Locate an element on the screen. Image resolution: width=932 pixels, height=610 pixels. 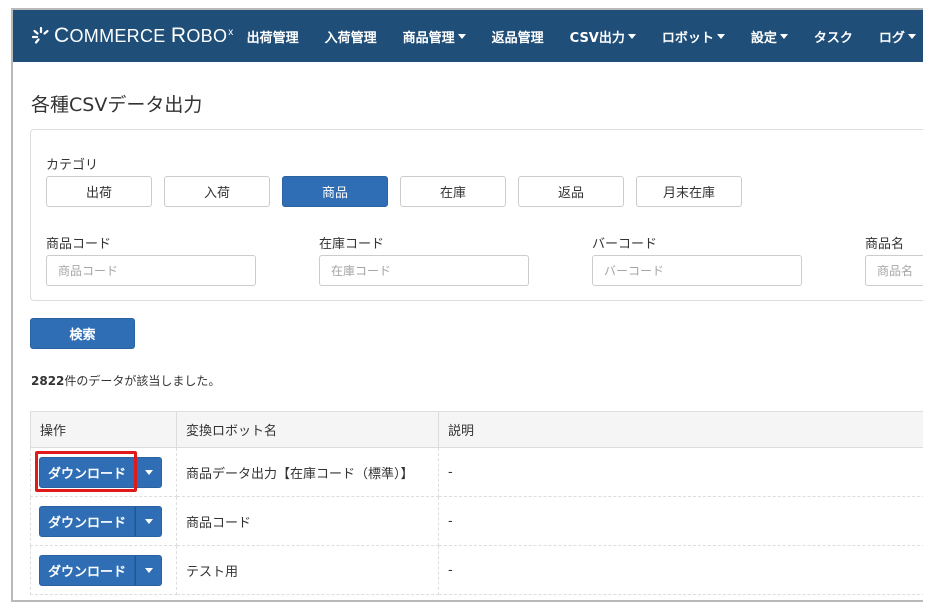
nav-item-label: CSV出力 is located at coordinates (597, 38).